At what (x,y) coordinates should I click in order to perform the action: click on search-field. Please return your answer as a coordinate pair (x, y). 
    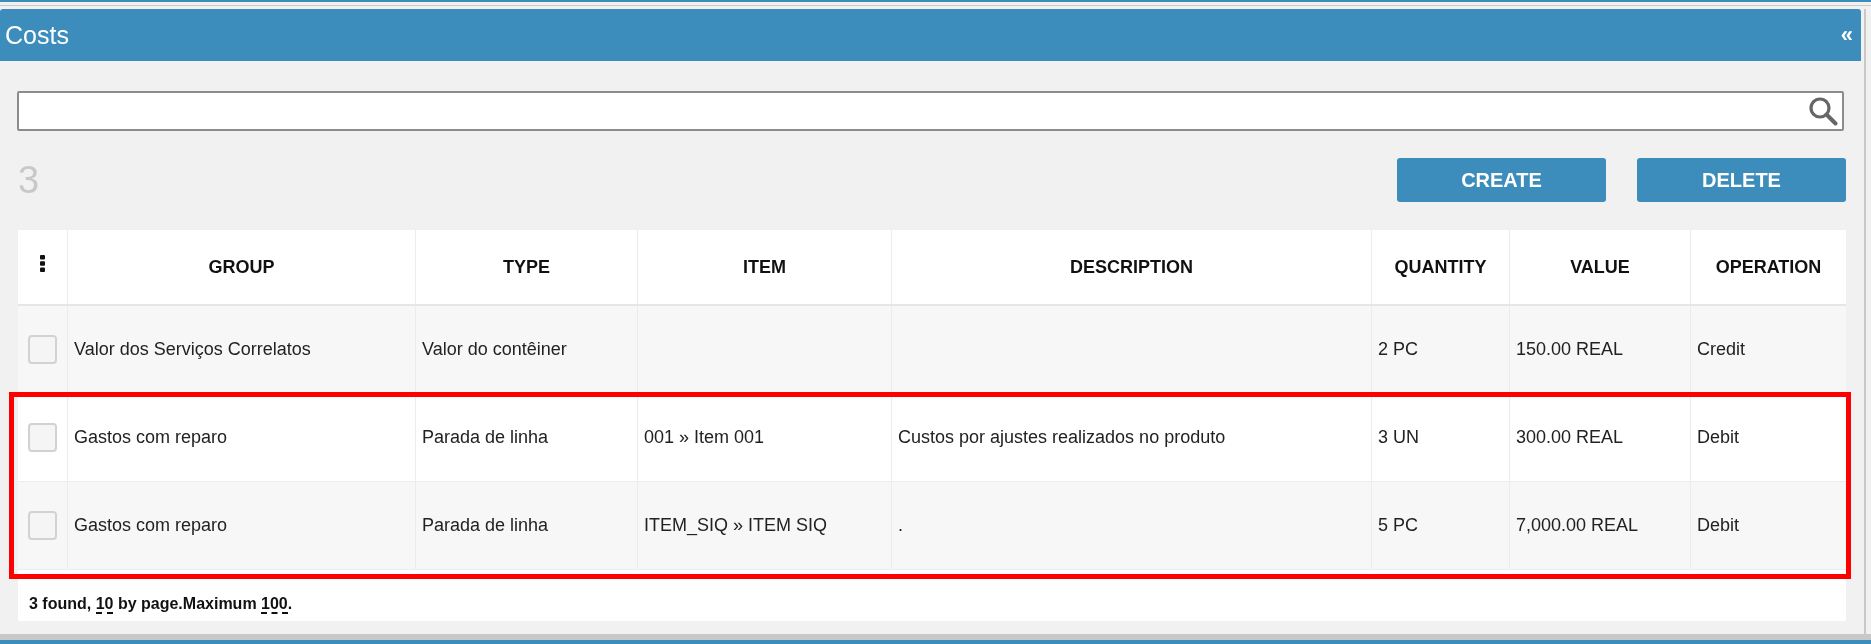
    Looking at the image, I should click on (930, 111).